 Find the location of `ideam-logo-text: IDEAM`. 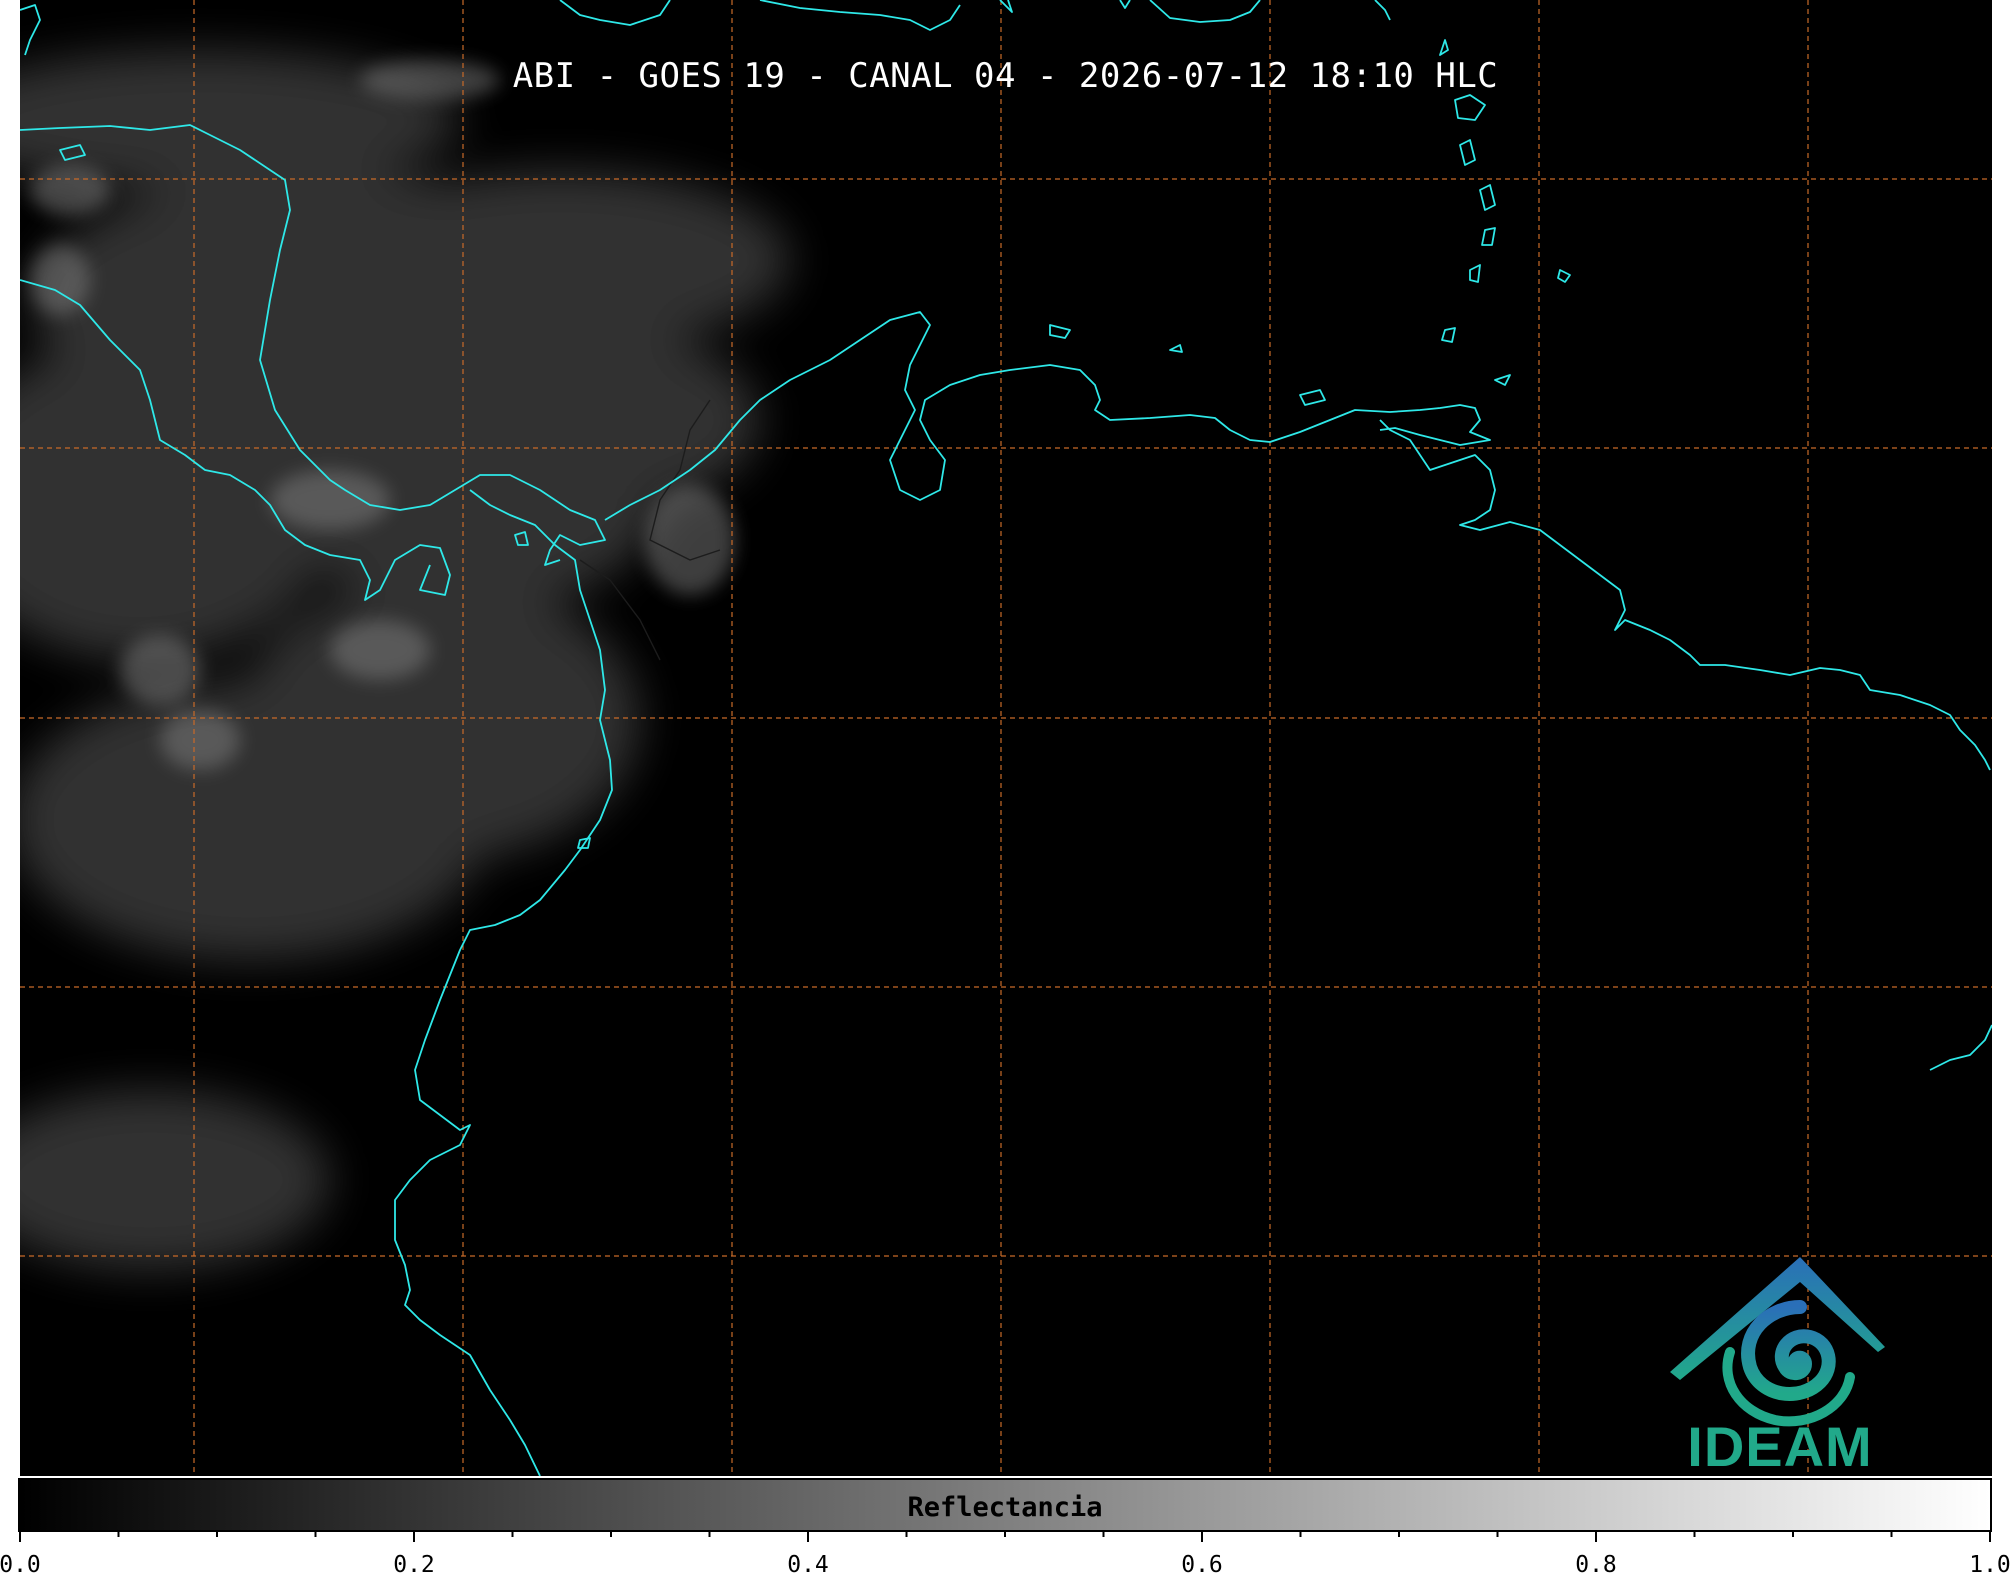

ideam-logo-text: IDEAM is located at coordinates (1780, 1446).